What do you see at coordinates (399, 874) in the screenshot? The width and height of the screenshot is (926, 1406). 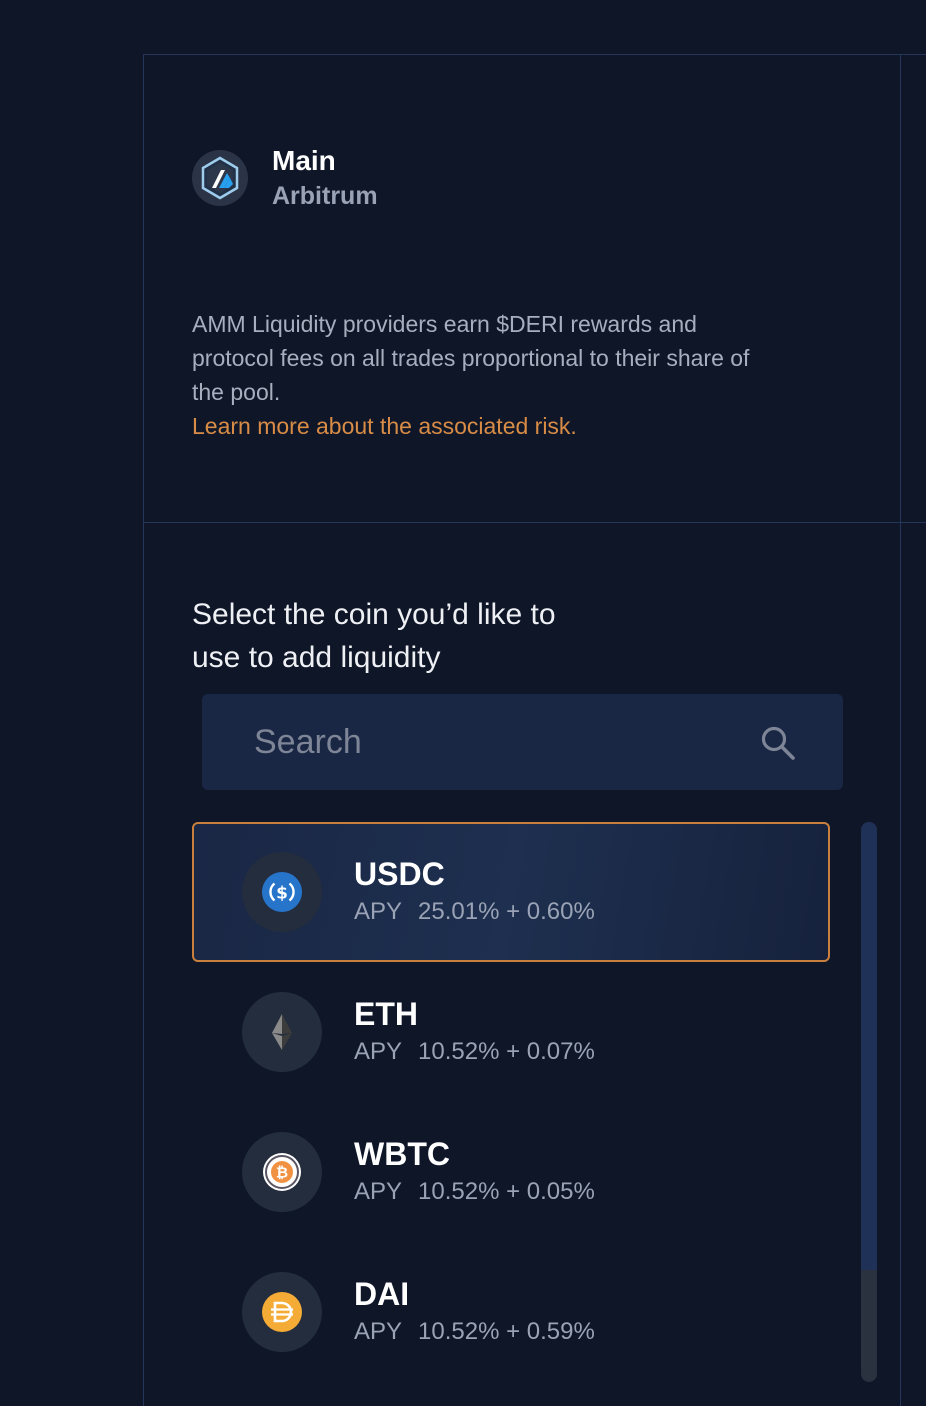 I see `coin-symbol: USDC` at bounding box center [399, 874].